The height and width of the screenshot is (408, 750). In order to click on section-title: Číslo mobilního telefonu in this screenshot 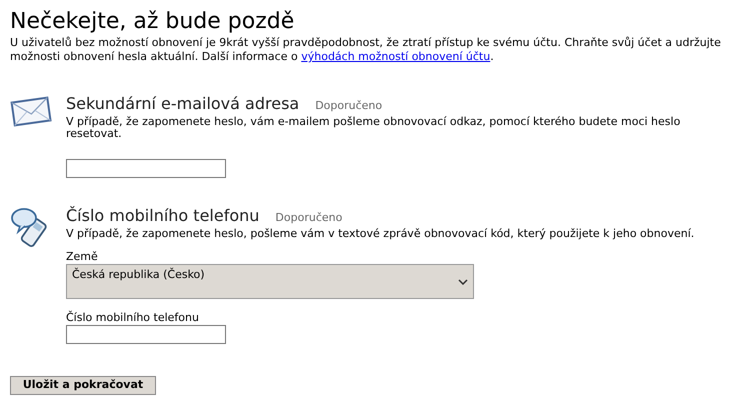, I will do `click(163, 216)`.